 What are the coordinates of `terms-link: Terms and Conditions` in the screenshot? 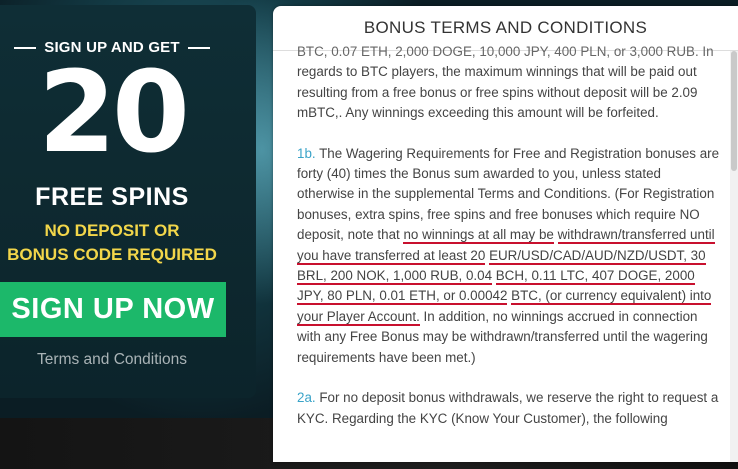 It's located at (112, 360).